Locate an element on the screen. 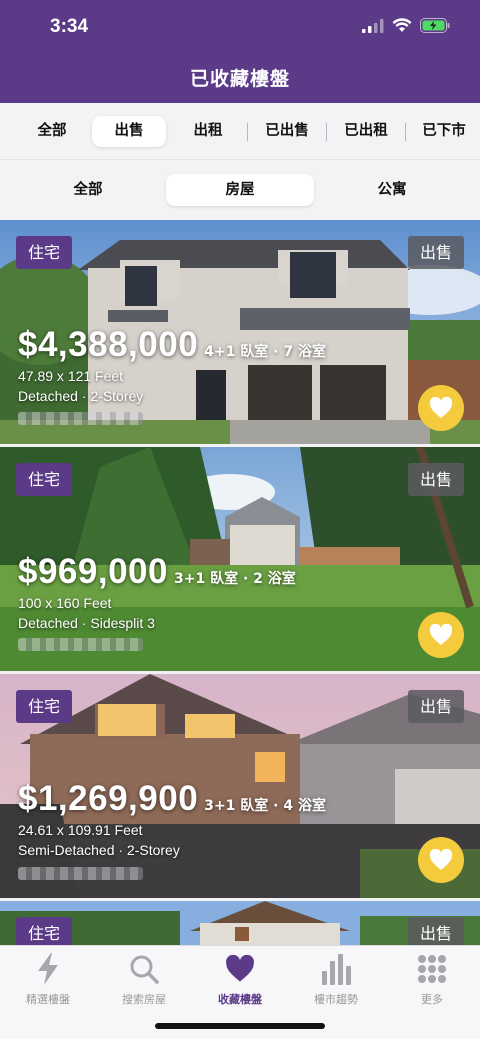 The width and height of the screenshot is (480, 1039). wifi-icon is located at coordinates (402, 25).